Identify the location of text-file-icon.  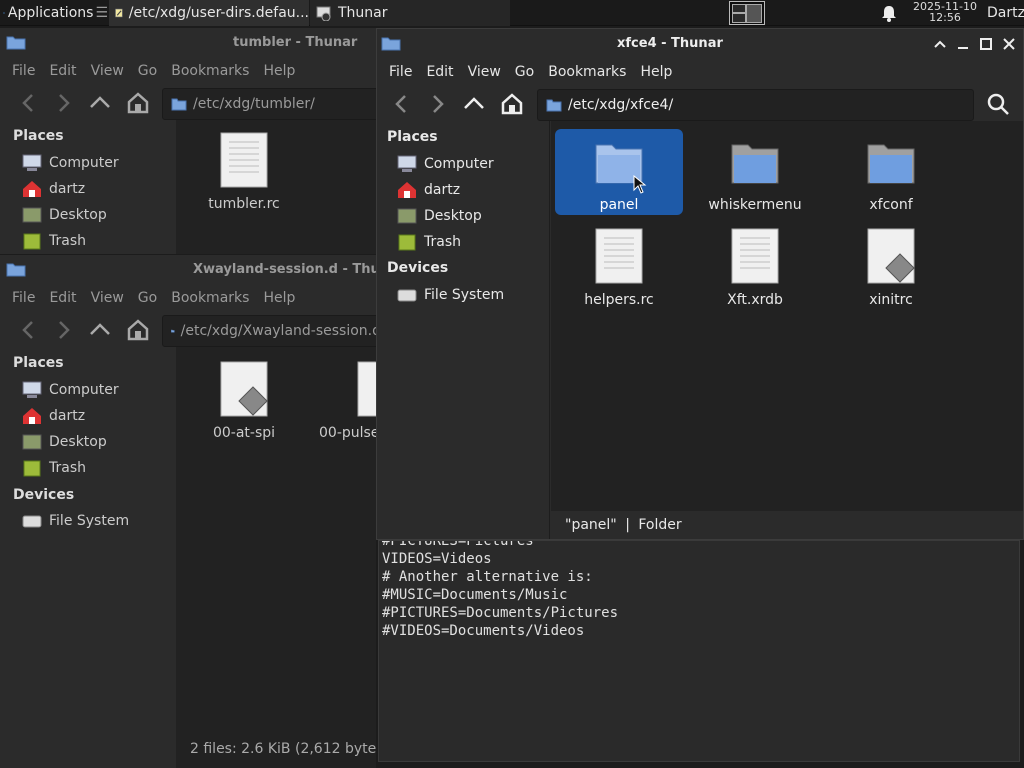
(244, 160).